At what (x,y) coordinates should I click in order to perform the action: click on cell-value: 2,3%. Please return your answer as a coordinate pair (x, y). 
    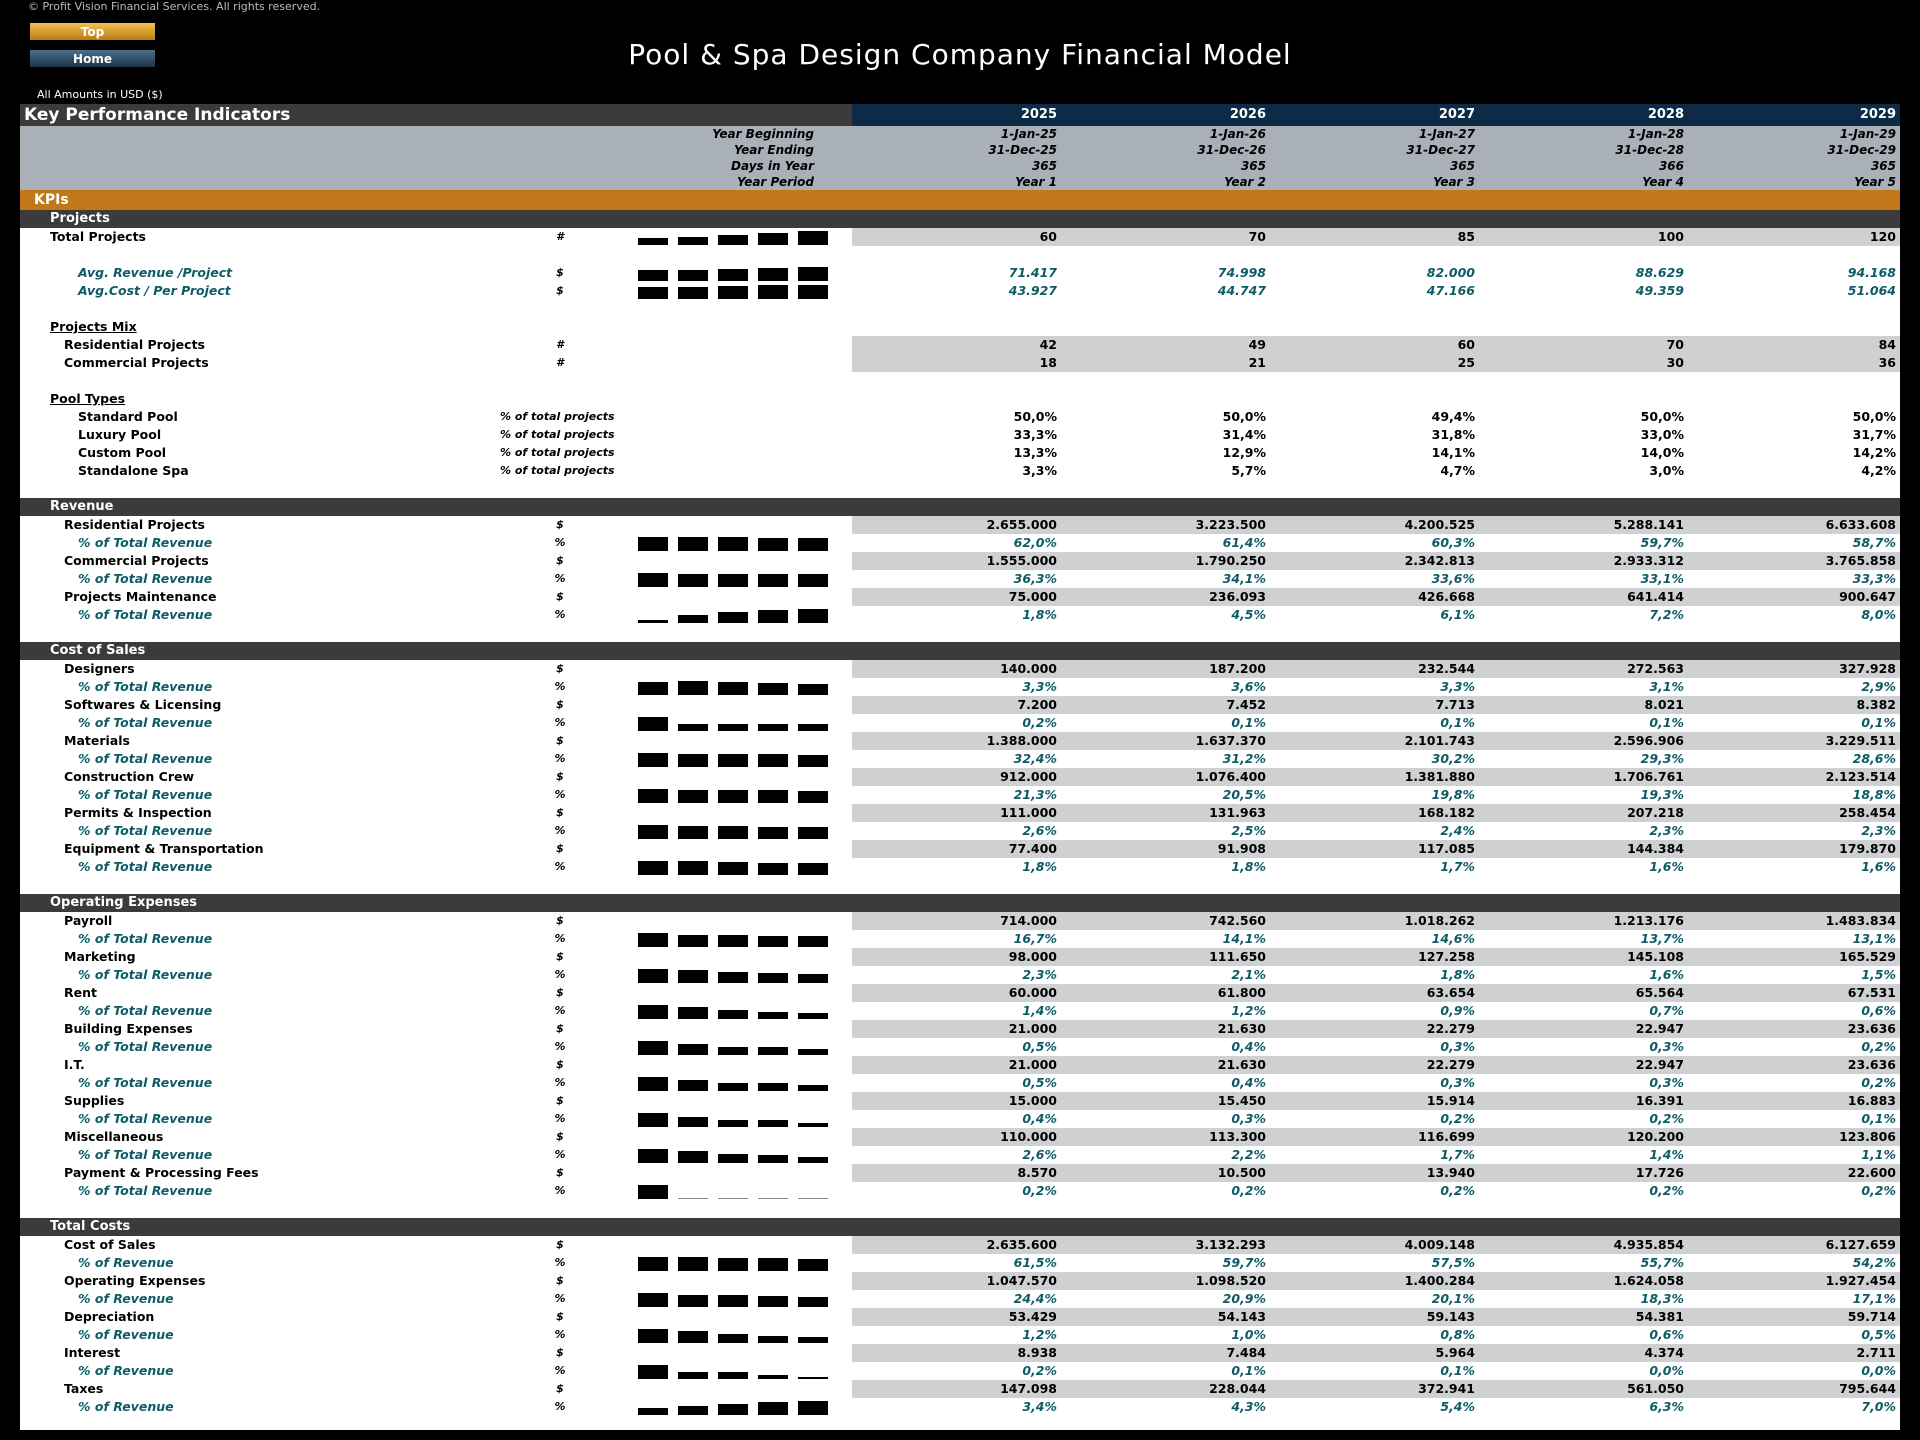
    Looking at the image, I should click on (1039, 974).